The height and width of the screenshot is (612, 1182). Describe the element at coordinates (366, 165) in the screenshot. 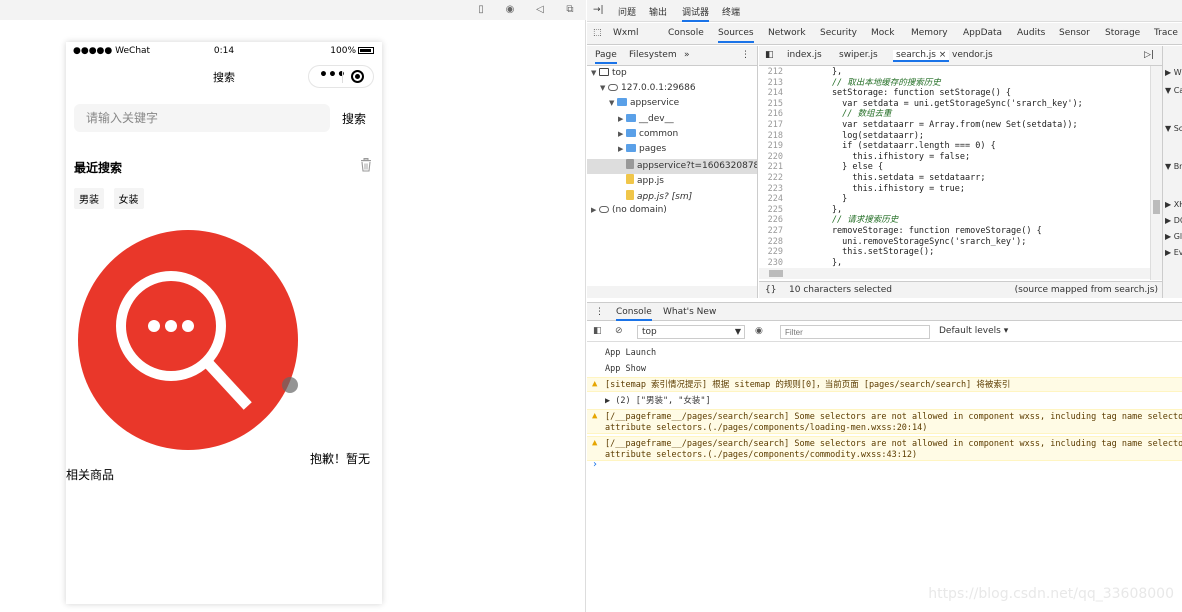

I see `trash-icon` at that location.